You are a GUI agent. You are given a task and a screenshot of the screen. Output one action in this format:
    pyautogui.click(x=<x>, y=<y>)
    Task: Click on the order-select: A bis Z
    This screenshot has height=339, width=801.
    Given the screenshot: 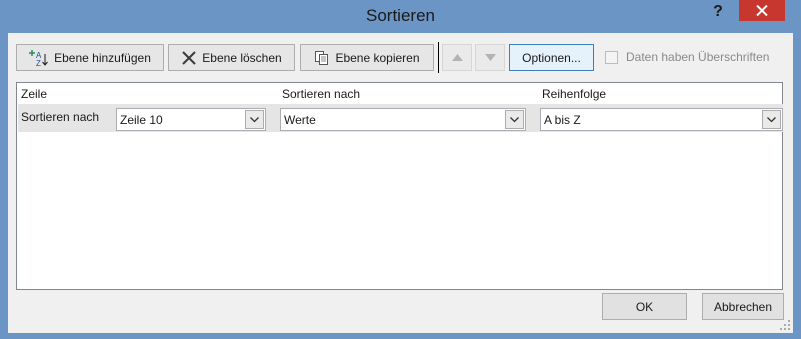 What is the action you would take?
    pyautogui.click(x=661, y=119)
    